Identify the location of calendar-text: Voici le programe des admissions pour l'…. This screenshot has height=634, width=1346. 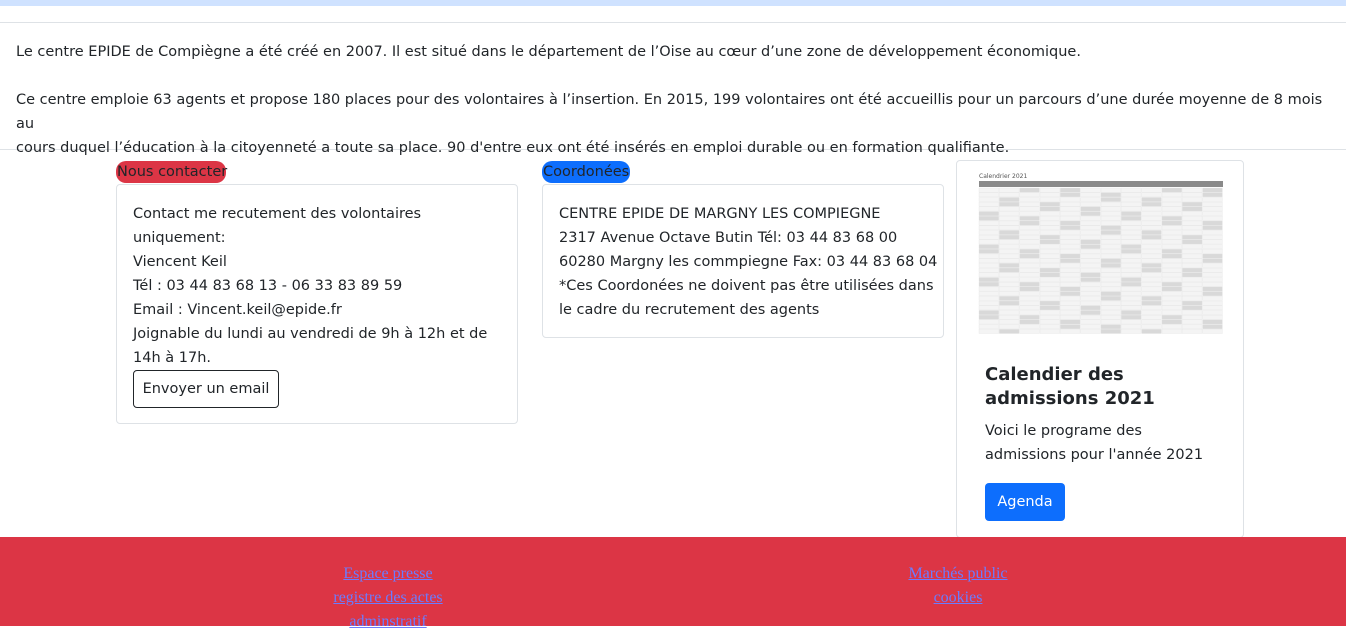
(1094, 443).